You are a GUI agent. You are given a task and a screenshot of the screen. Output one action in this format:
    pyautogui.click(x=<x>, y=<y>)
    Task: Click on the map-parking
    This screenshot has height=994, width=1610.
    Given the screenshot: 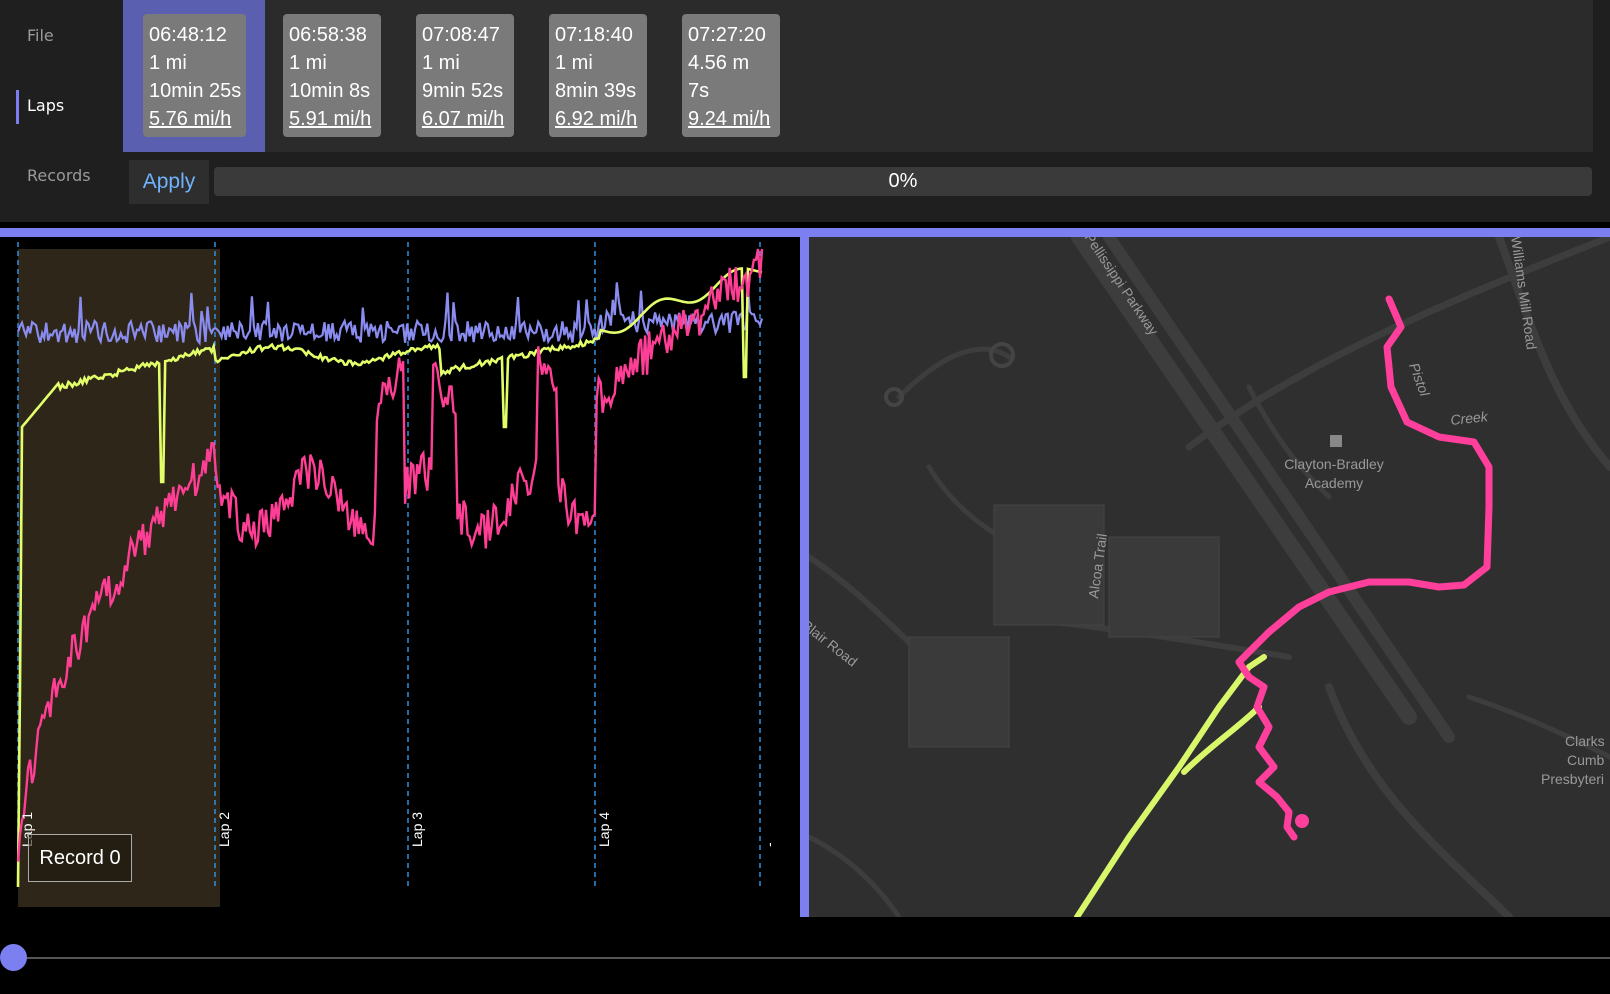 What is the action you would take?
    pyautogui.click(x=1052, y=545)
    